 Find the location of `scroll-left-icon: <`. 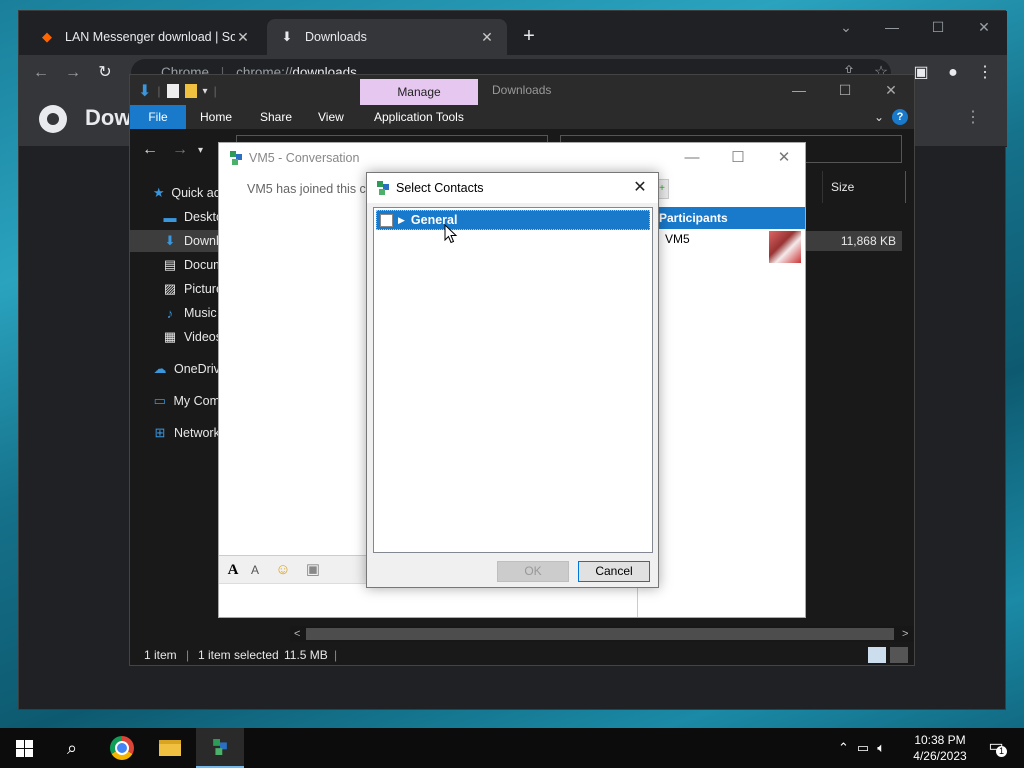

scroll-left-icon: < is located at coordinates (297, 634).